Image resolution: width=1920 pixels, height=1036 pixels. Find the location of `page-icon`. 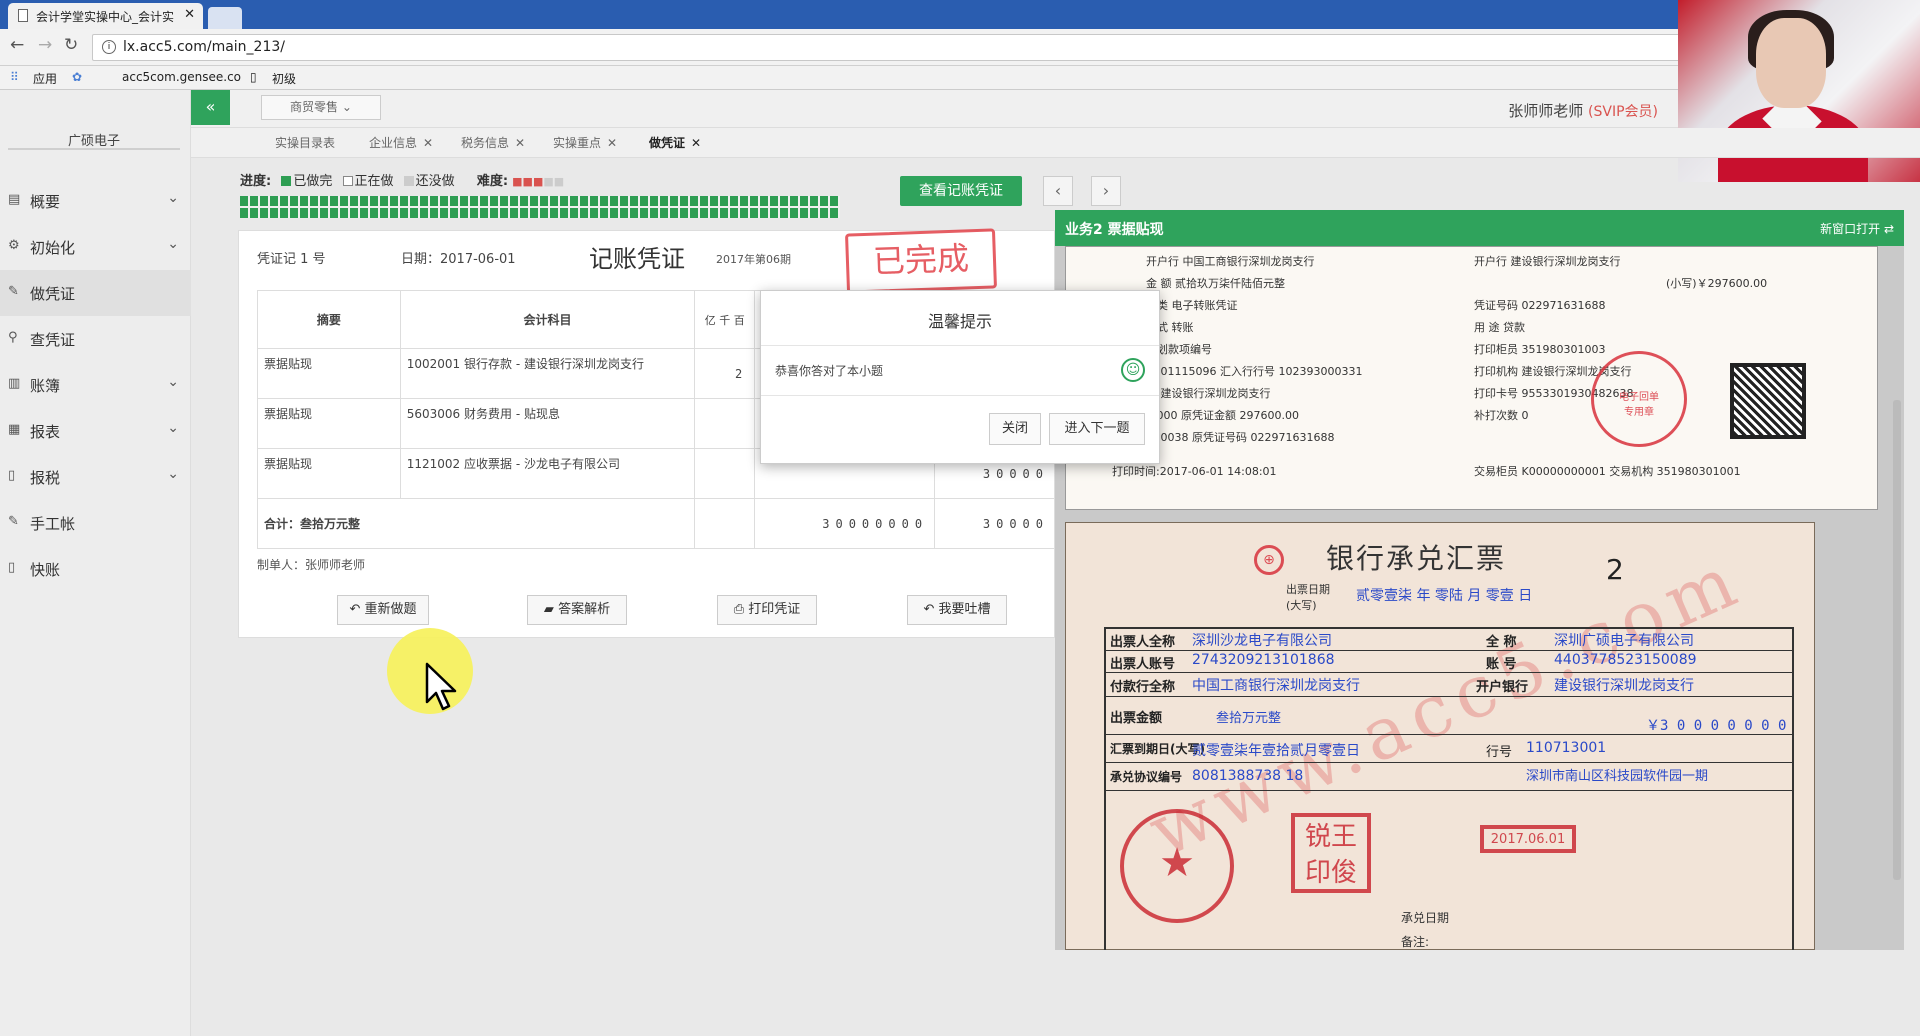

page-icon is located at coordinates (23, 15).